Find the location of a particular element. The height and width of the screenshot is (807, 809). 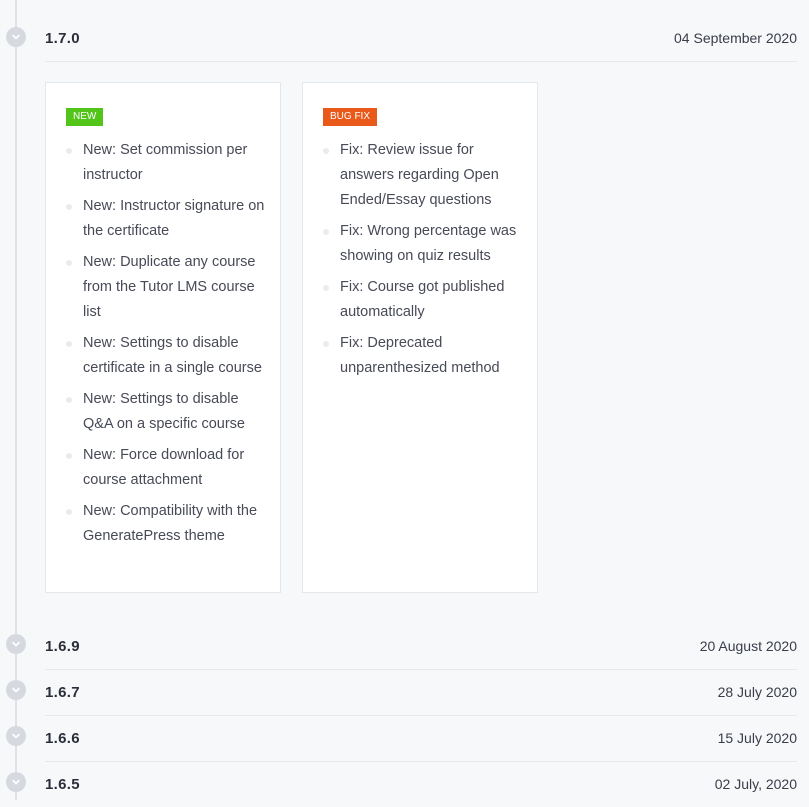

list-item-text: Fix: Course got published automatically is located at coordinates (422, 299).